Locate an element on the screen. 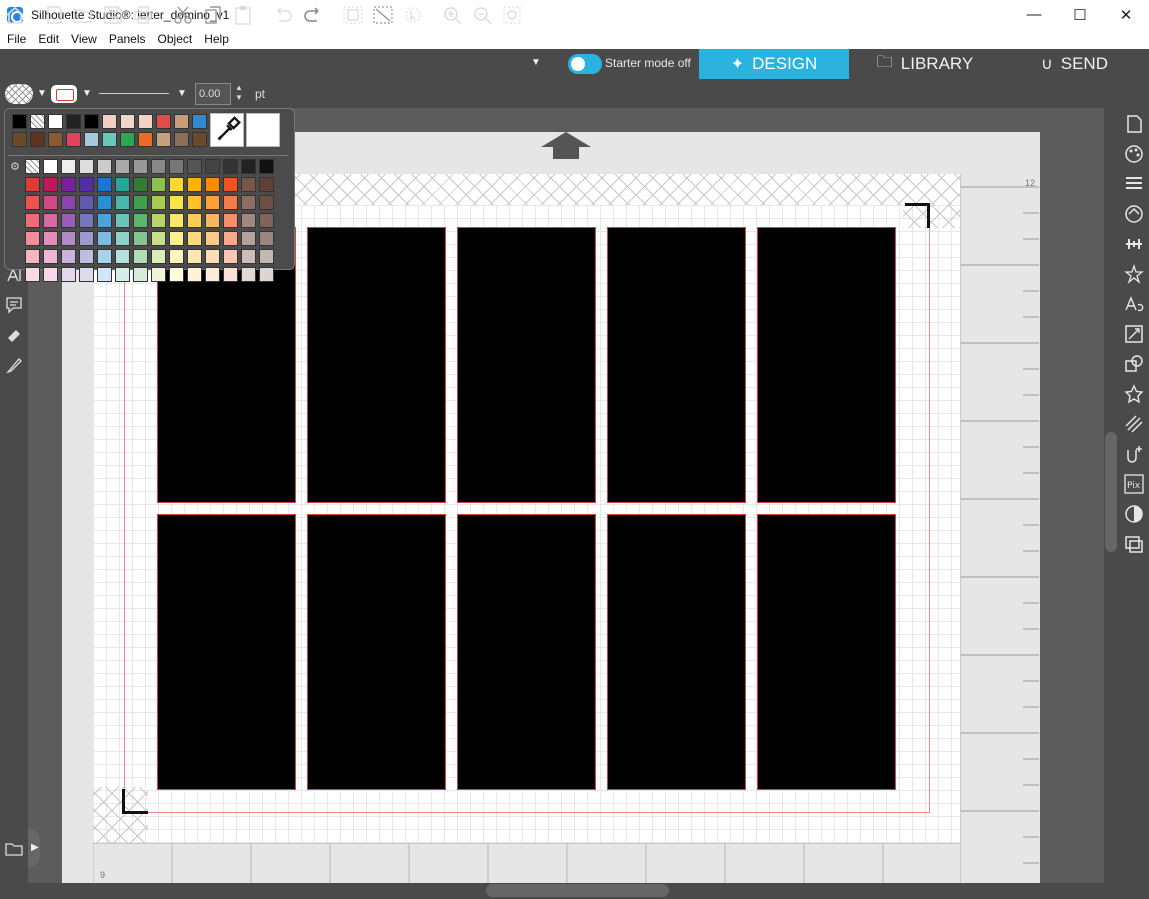 The height and width of the screenshot is (899, 1149). line-style-dropdown-icon: ▼ is located at coordinates (182, 93).